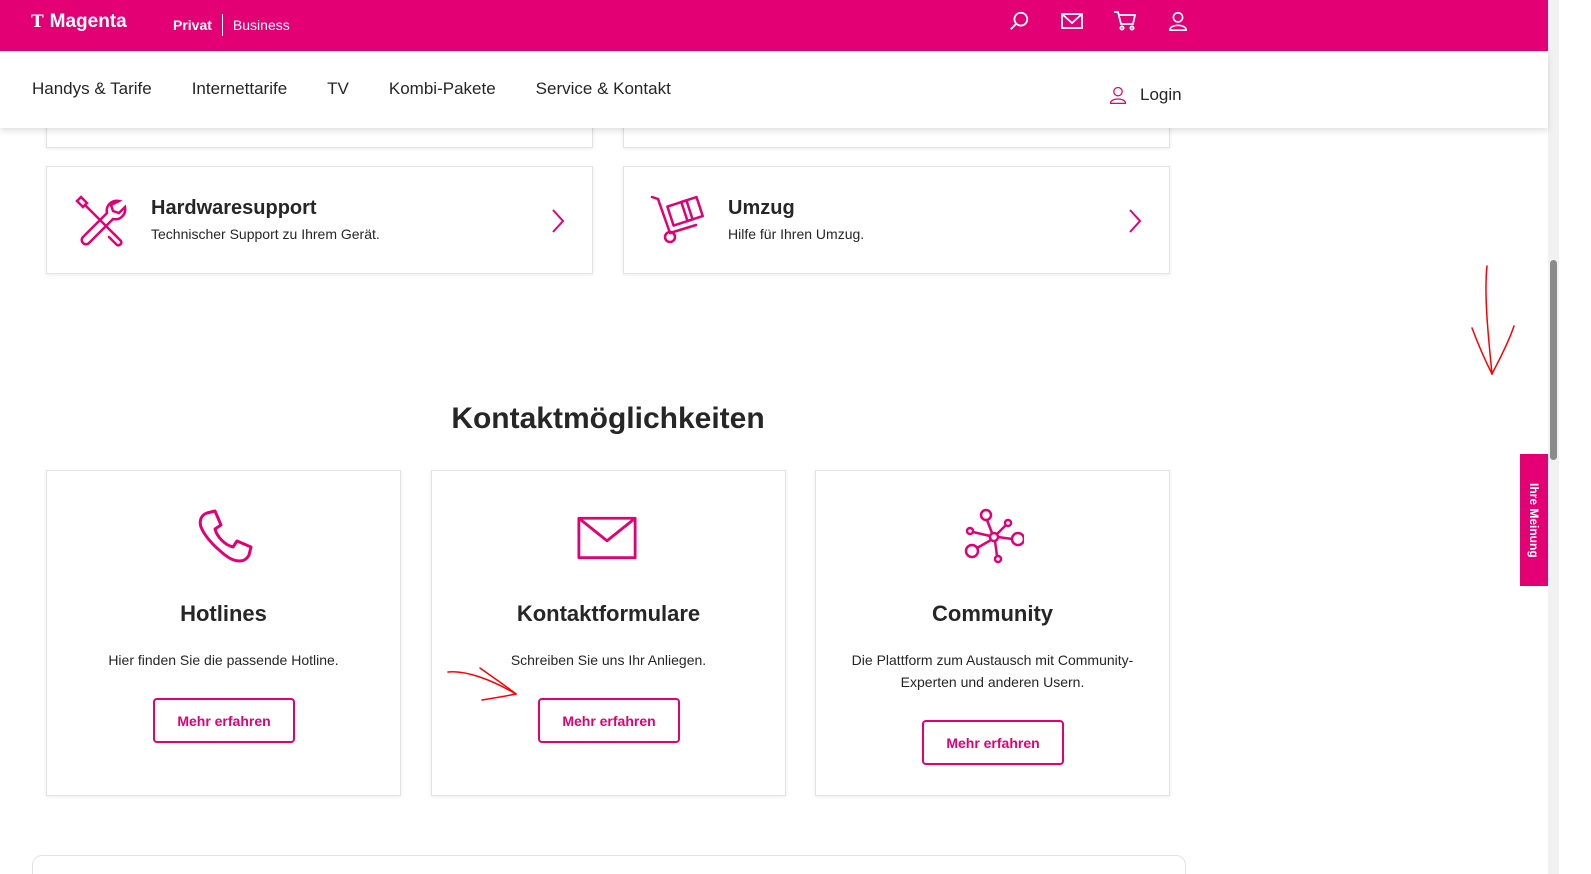  I want to click on service-card-title: Hardwaresupport, so click(234, 208).